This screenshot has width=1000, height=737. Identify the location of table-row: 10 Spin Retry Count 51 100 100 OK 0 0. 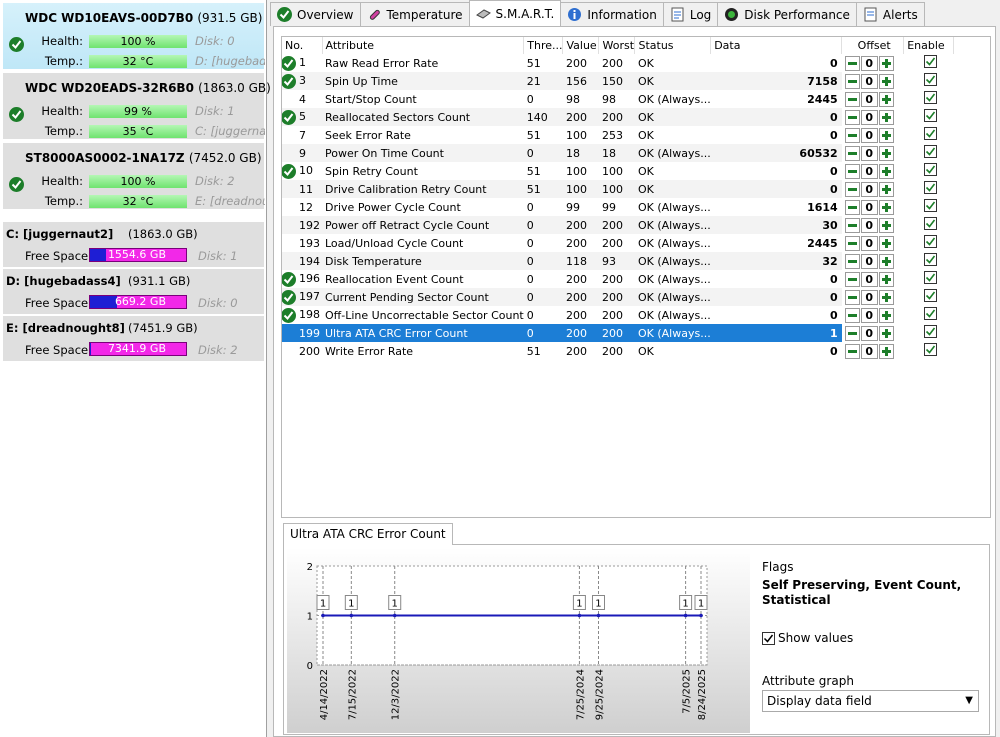
(618, 171).